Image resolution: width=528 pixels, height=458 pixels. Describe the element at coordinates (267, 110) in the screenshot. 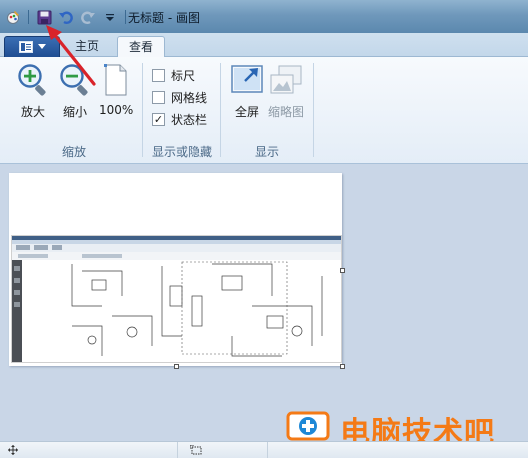

I see `group-display: 全屏 缩略图 显示` at that location.